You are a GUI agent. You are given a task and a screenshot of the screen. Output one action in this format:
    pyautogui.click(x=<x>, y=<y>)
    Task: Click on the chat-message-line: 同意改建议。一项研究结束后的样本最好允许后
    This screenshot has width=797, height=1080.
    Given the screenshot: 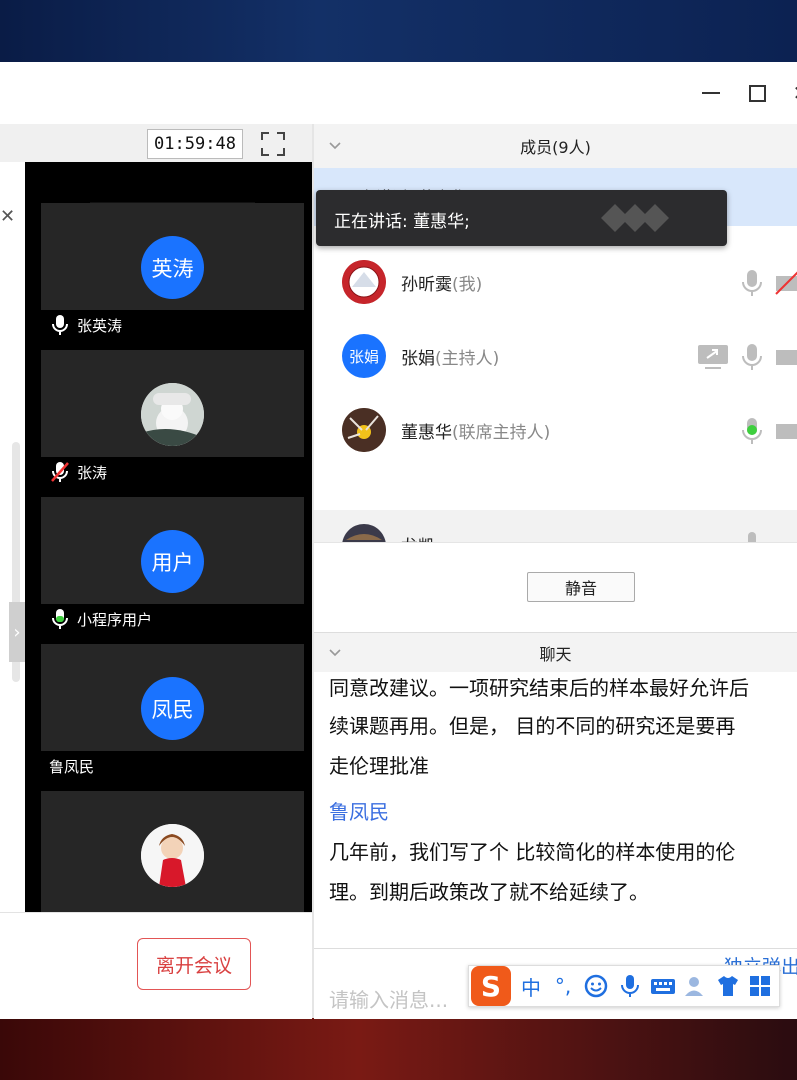 What is the action you would take?
    pyautogui.click(x=539, y=688)
    